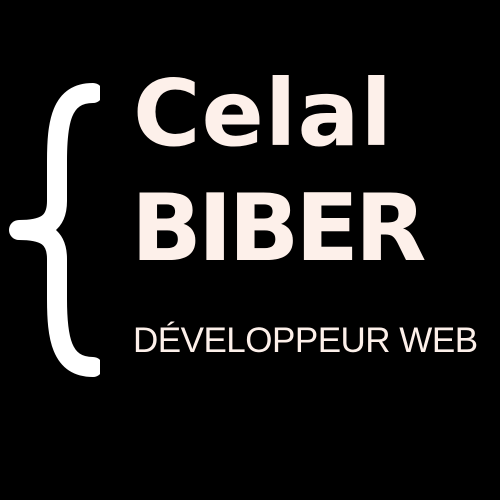 The image size is (500, 500). I want to click on curly-brace-icon, so click(52, 230).